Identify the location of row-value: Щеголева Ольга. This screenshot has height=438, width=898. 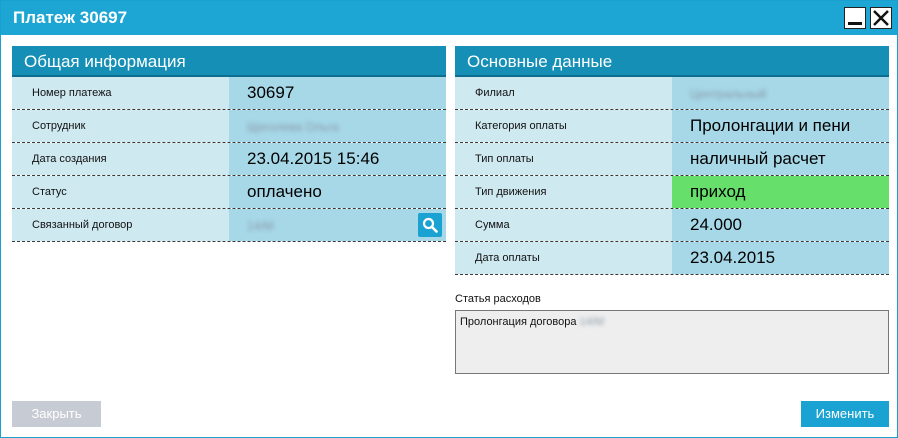
(337, 126).